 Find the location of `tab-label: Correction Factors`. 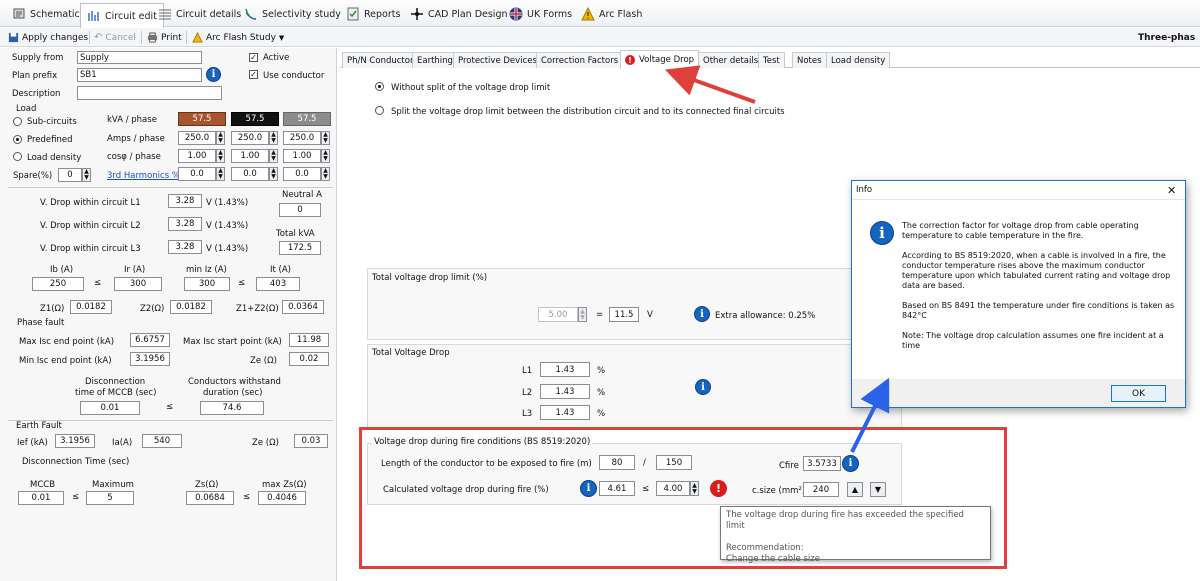

tab-label: Correction Factors is located at coordinates (580, 60).